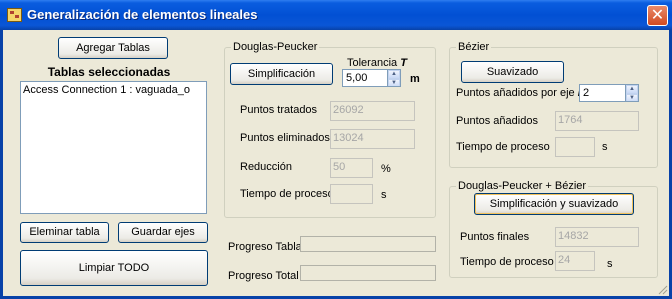  I want to click on close-icon: ✕, so click(657, 15).